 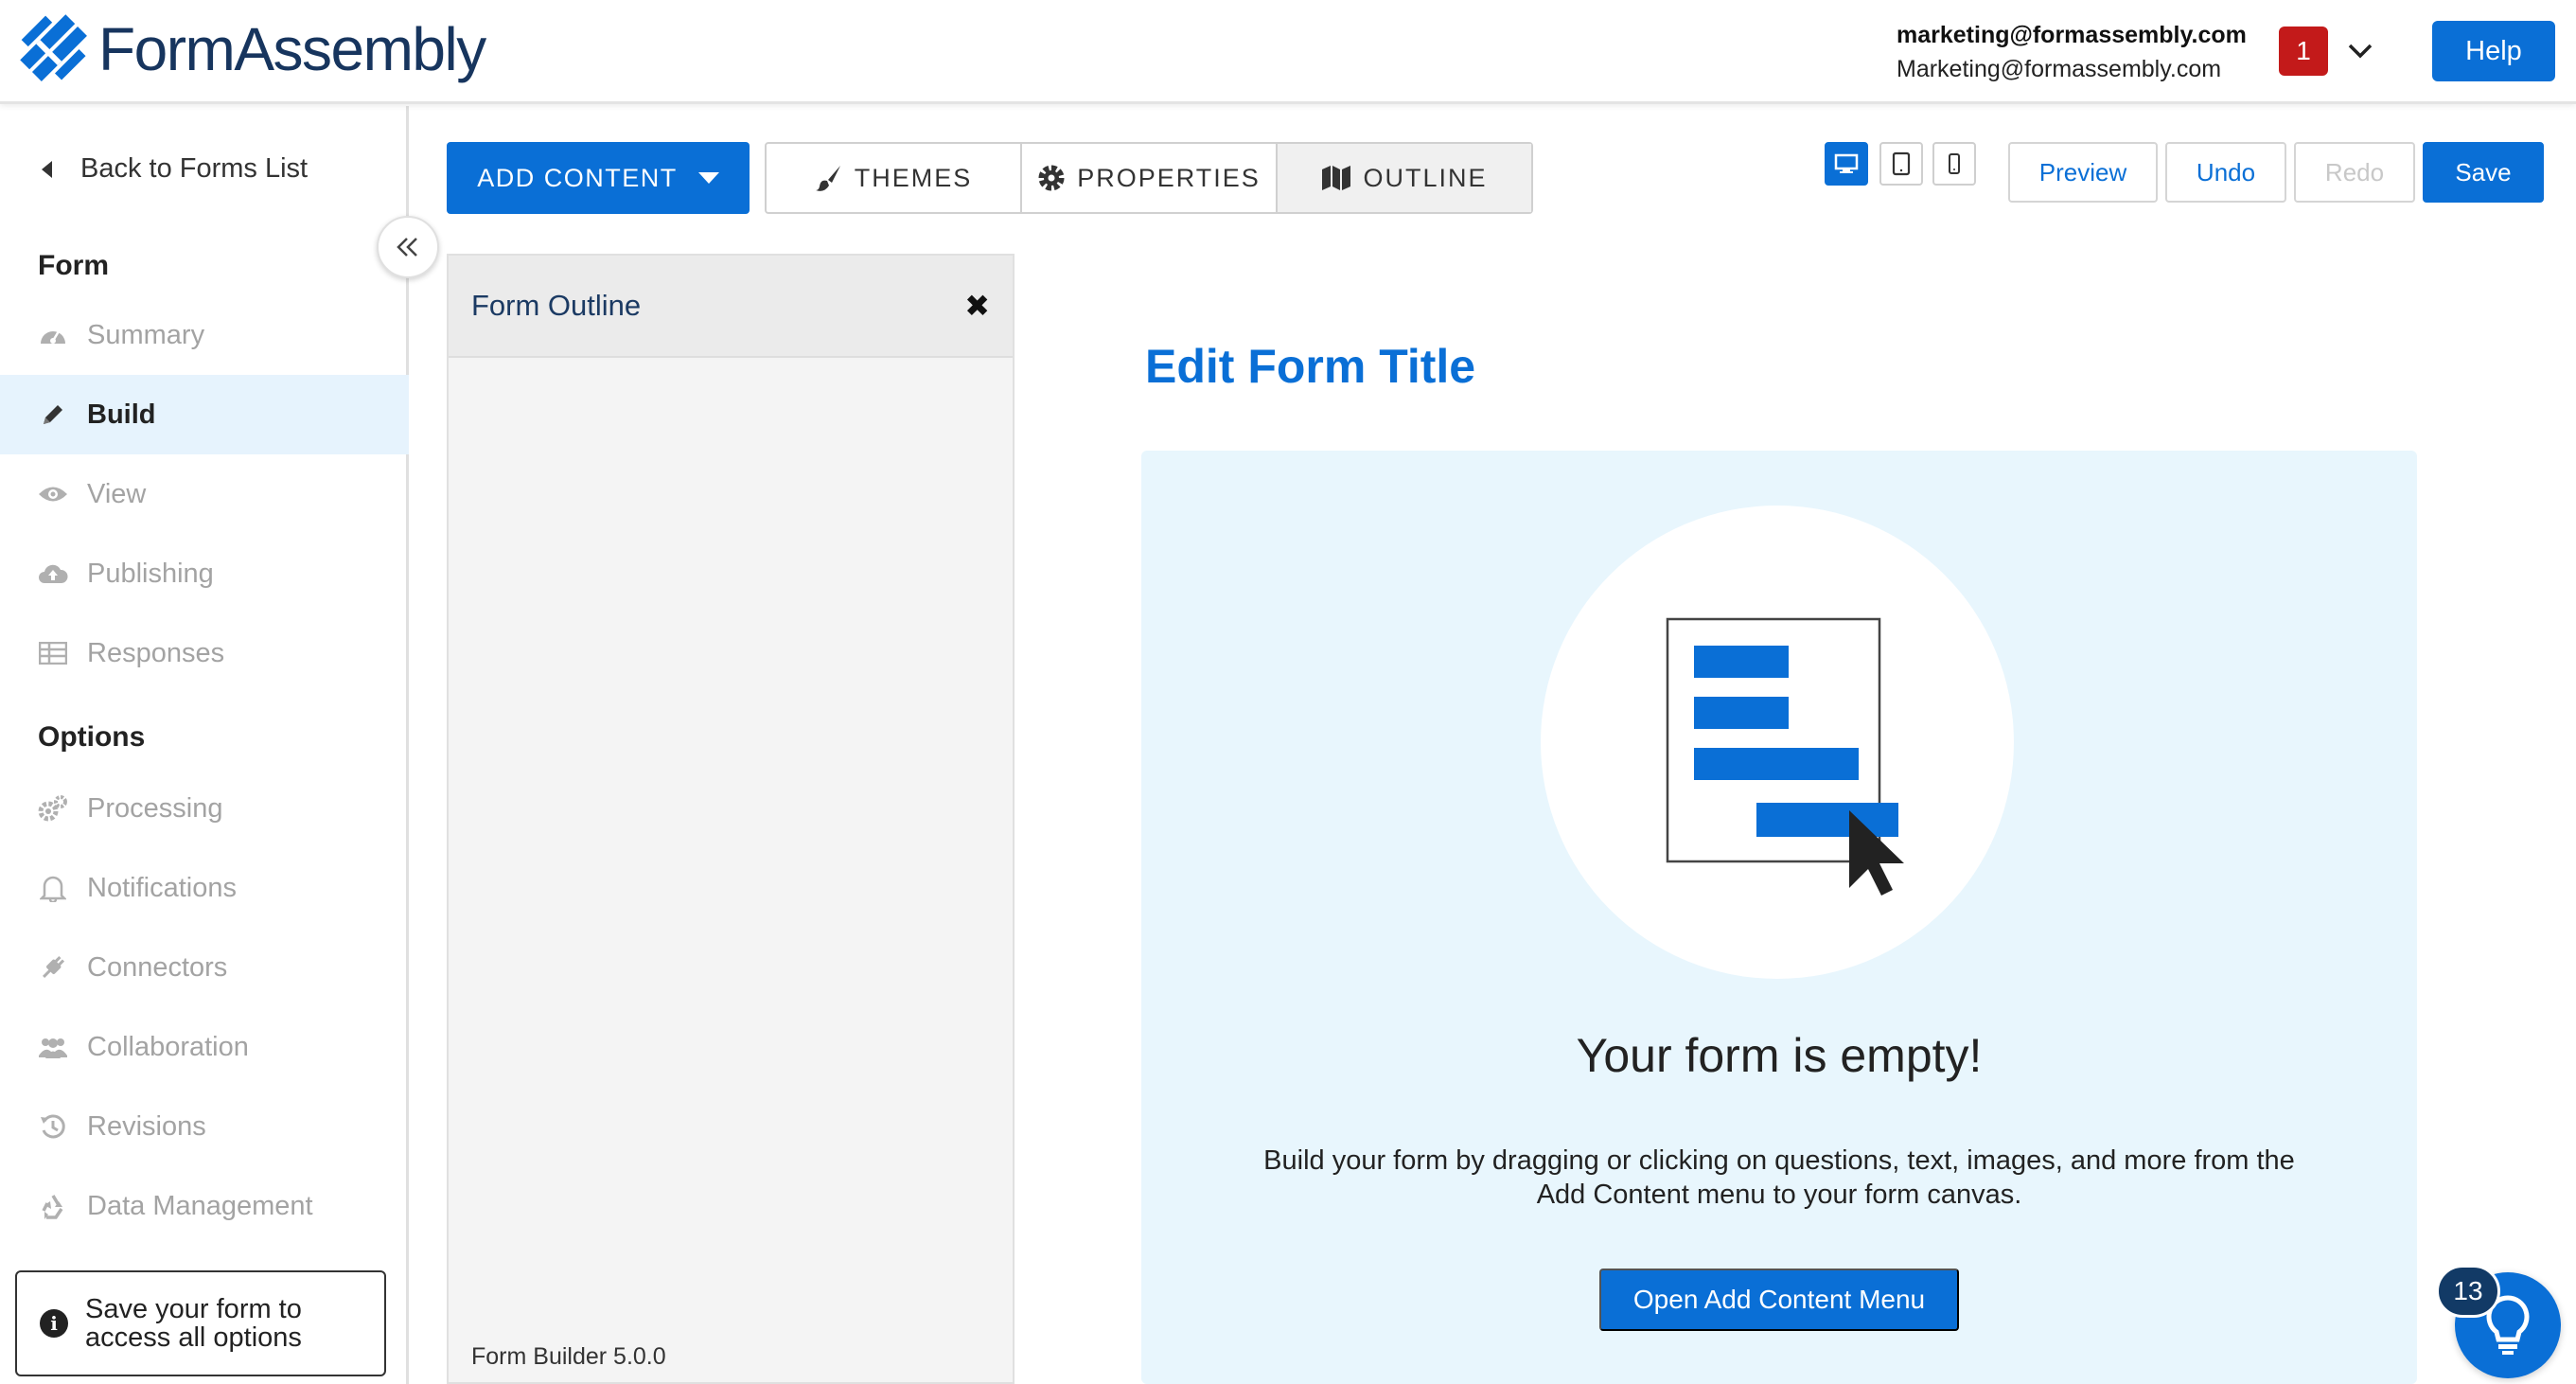 What do you see at coordinates (2072, 35) in the screenshot?
I see `user-email-primary: marketing@formassembly.com` at bounding box center [2072, 35].